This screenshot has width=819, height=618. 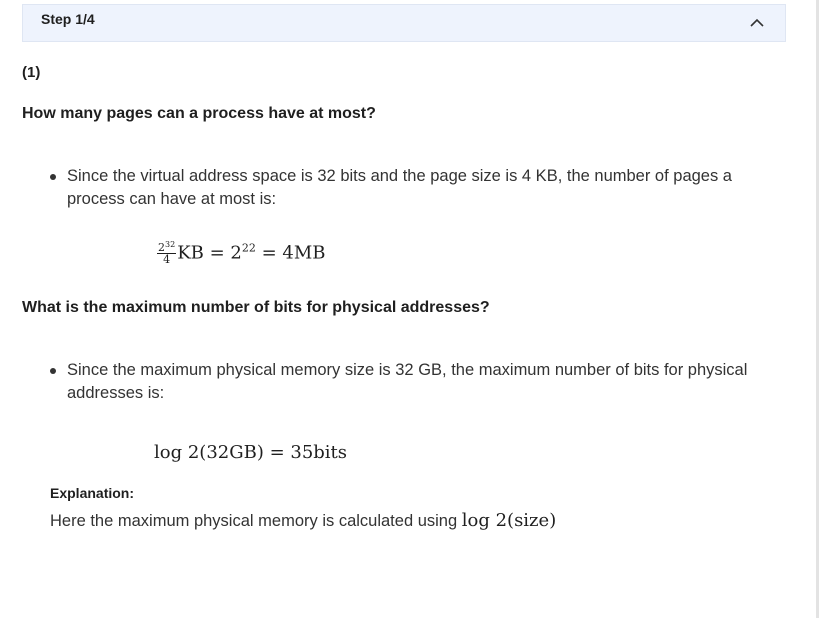 What do you see at coordinates (248, 248) in the screenshot?
I see `equation-exponent: 22` at bounding box center [248, 248].